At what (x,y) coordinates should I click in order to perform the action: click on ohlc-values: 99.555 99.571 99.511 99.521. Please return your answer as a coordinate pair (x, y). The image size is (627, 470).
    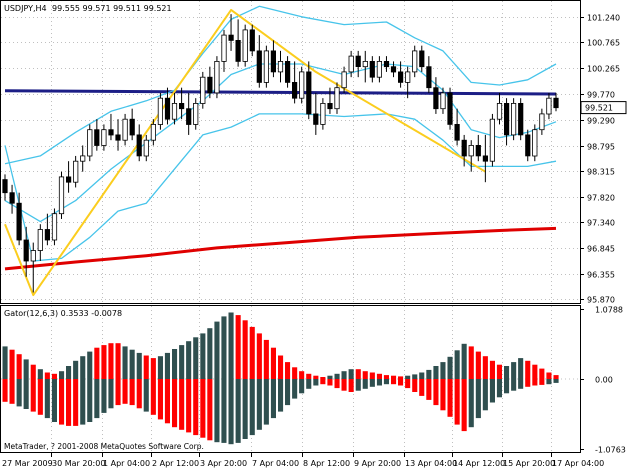
    Looking at the image, I should click on (112, 8).